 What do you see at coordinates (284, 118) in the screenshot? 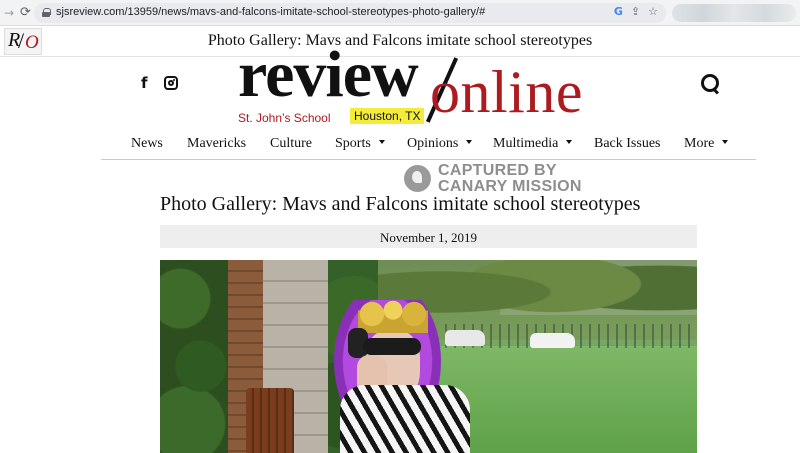
I see `logo-school-name: St. John’s School` at bounding box center [284, 118].